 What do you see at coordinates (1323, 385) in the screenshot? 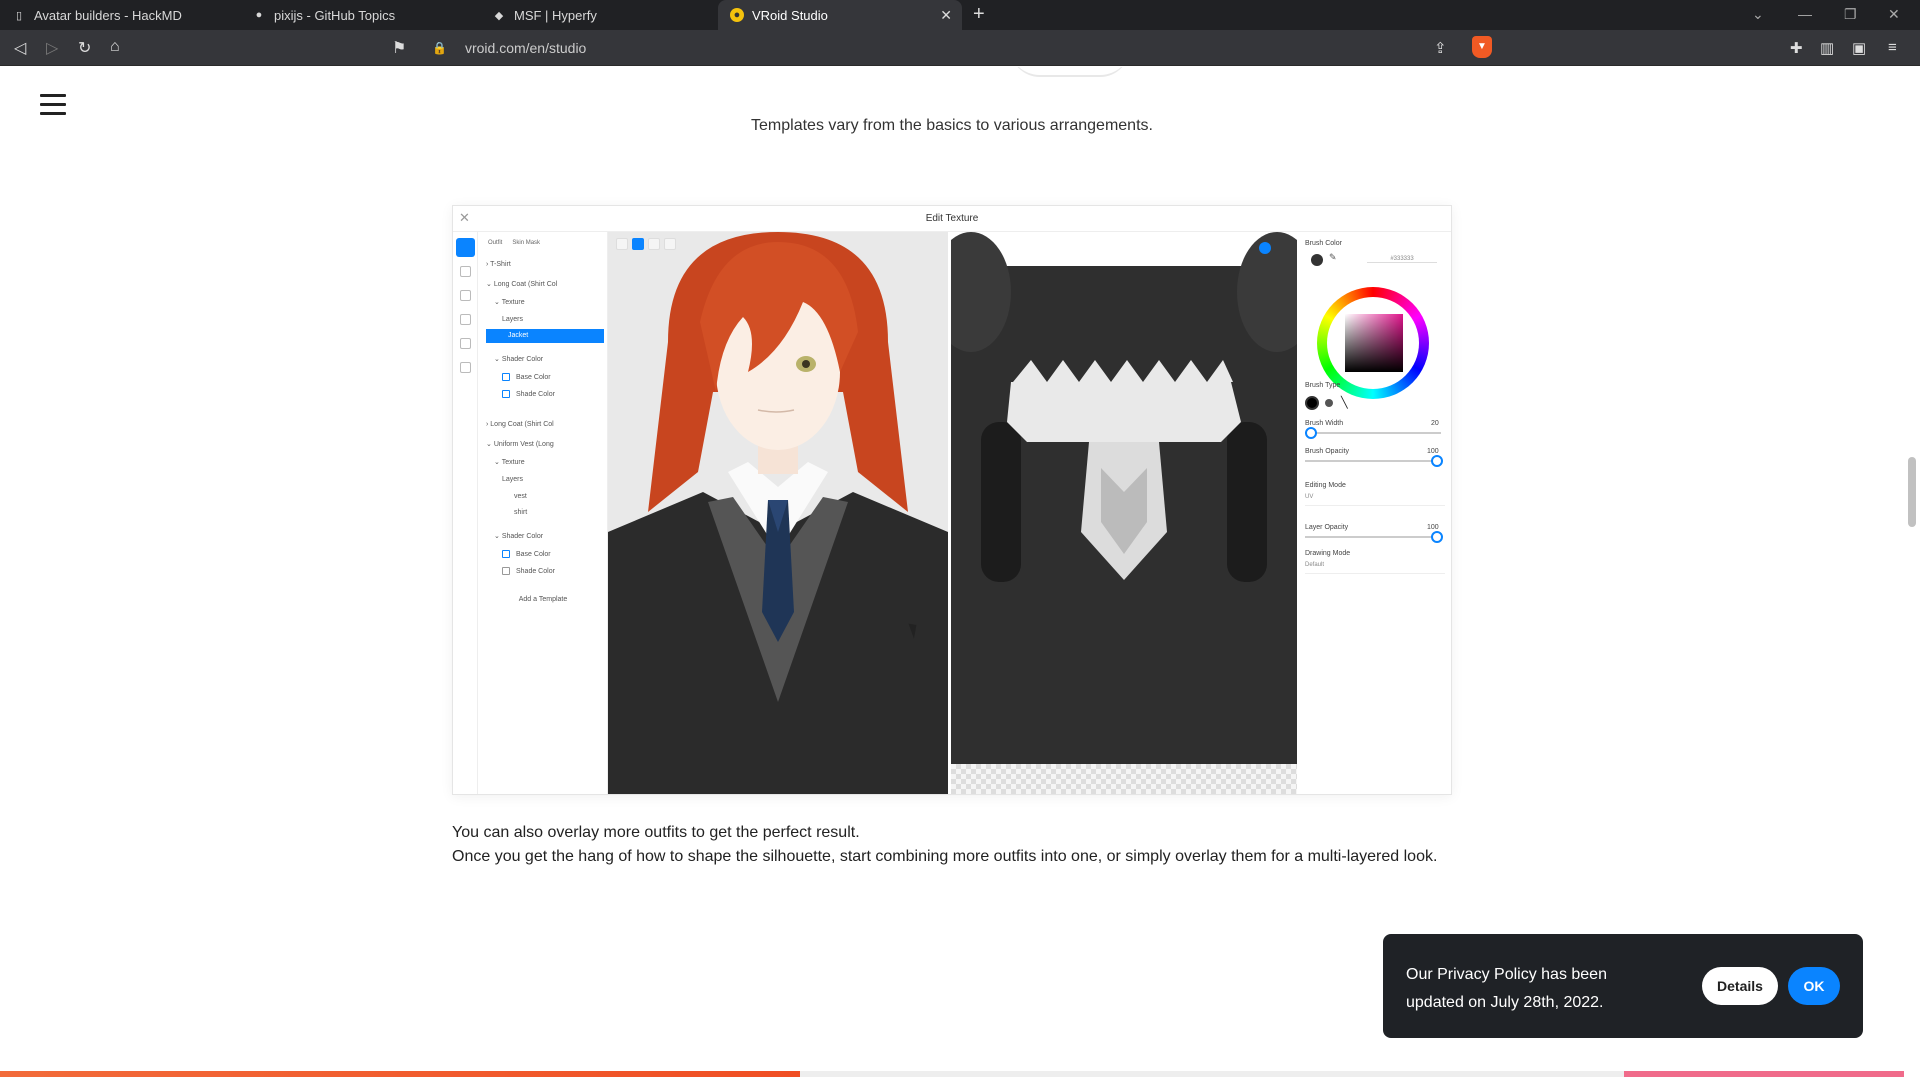
I see `brush-type-label: Brush Type` at bounding box center [1323, 385].